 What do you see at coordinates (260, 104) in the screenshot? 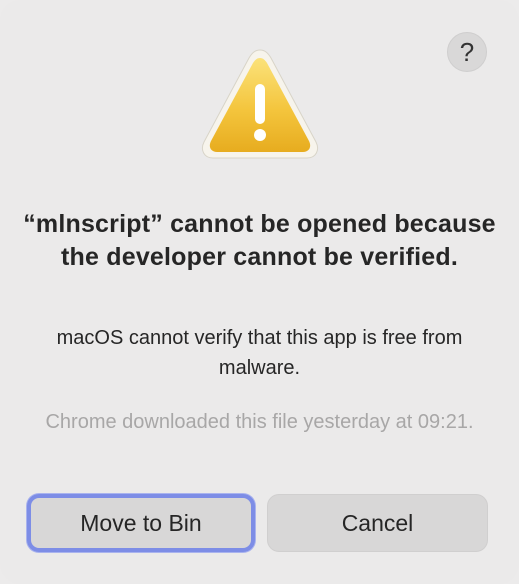
I see `warning-triangle-icon` at bounding box center [260, 104].